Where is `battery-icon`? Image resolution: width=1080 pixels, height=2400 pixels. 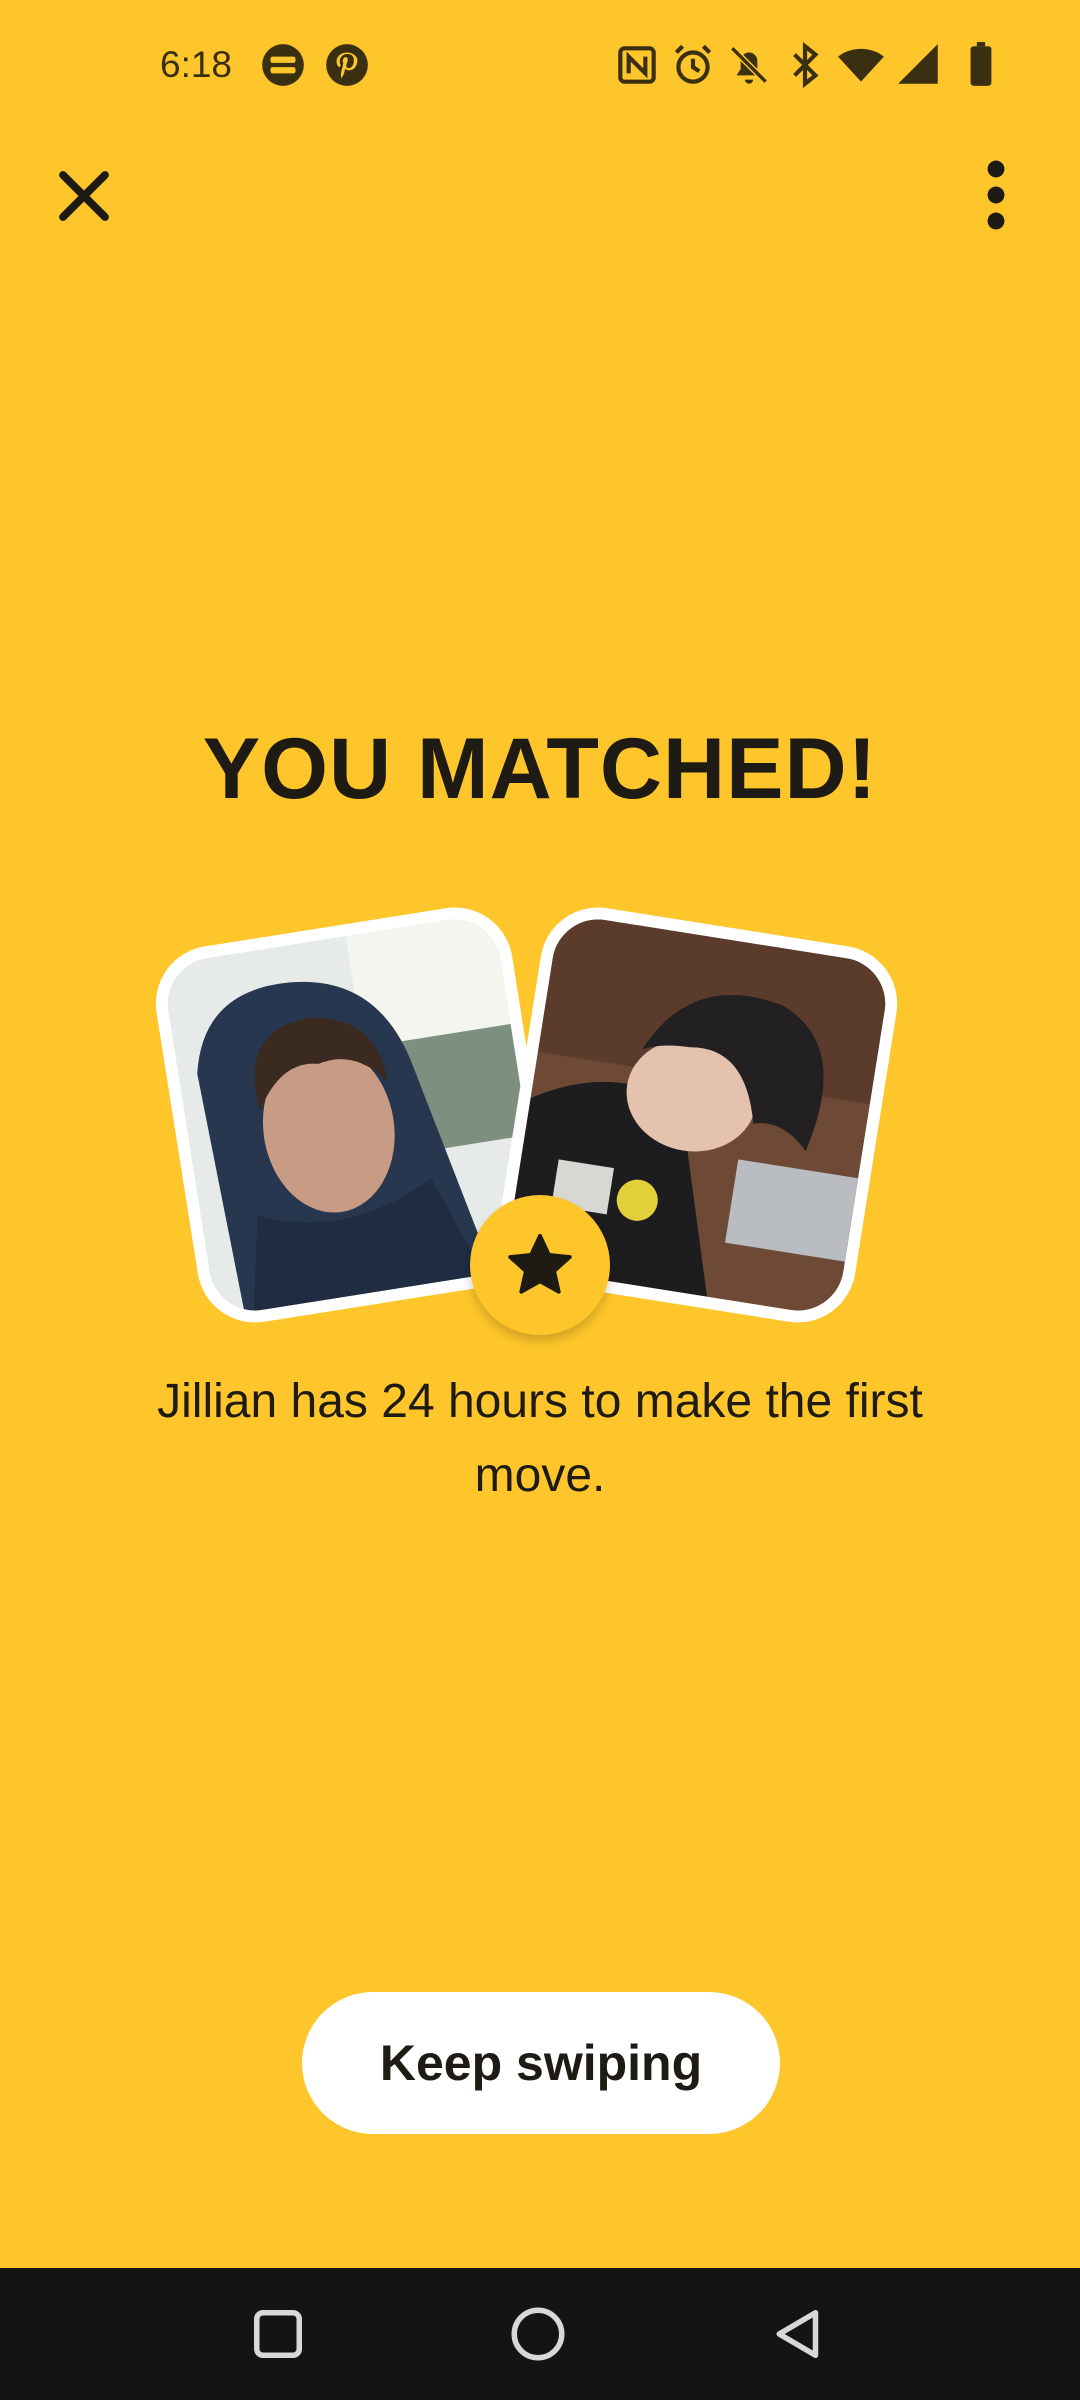 battery-icon is located at coordinates (981, 65).